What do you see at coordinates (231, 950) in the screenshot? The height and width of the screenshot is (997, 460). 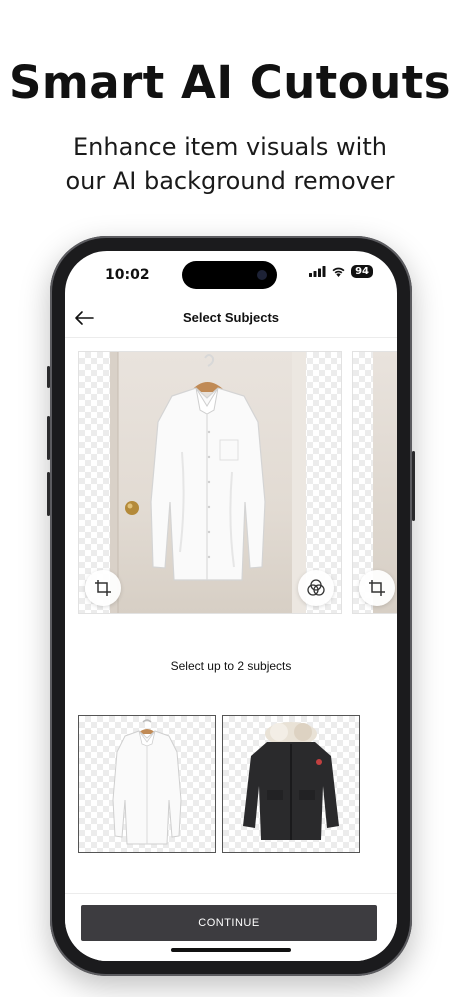 I see `home-indicator` at bounding box center [231, 950].